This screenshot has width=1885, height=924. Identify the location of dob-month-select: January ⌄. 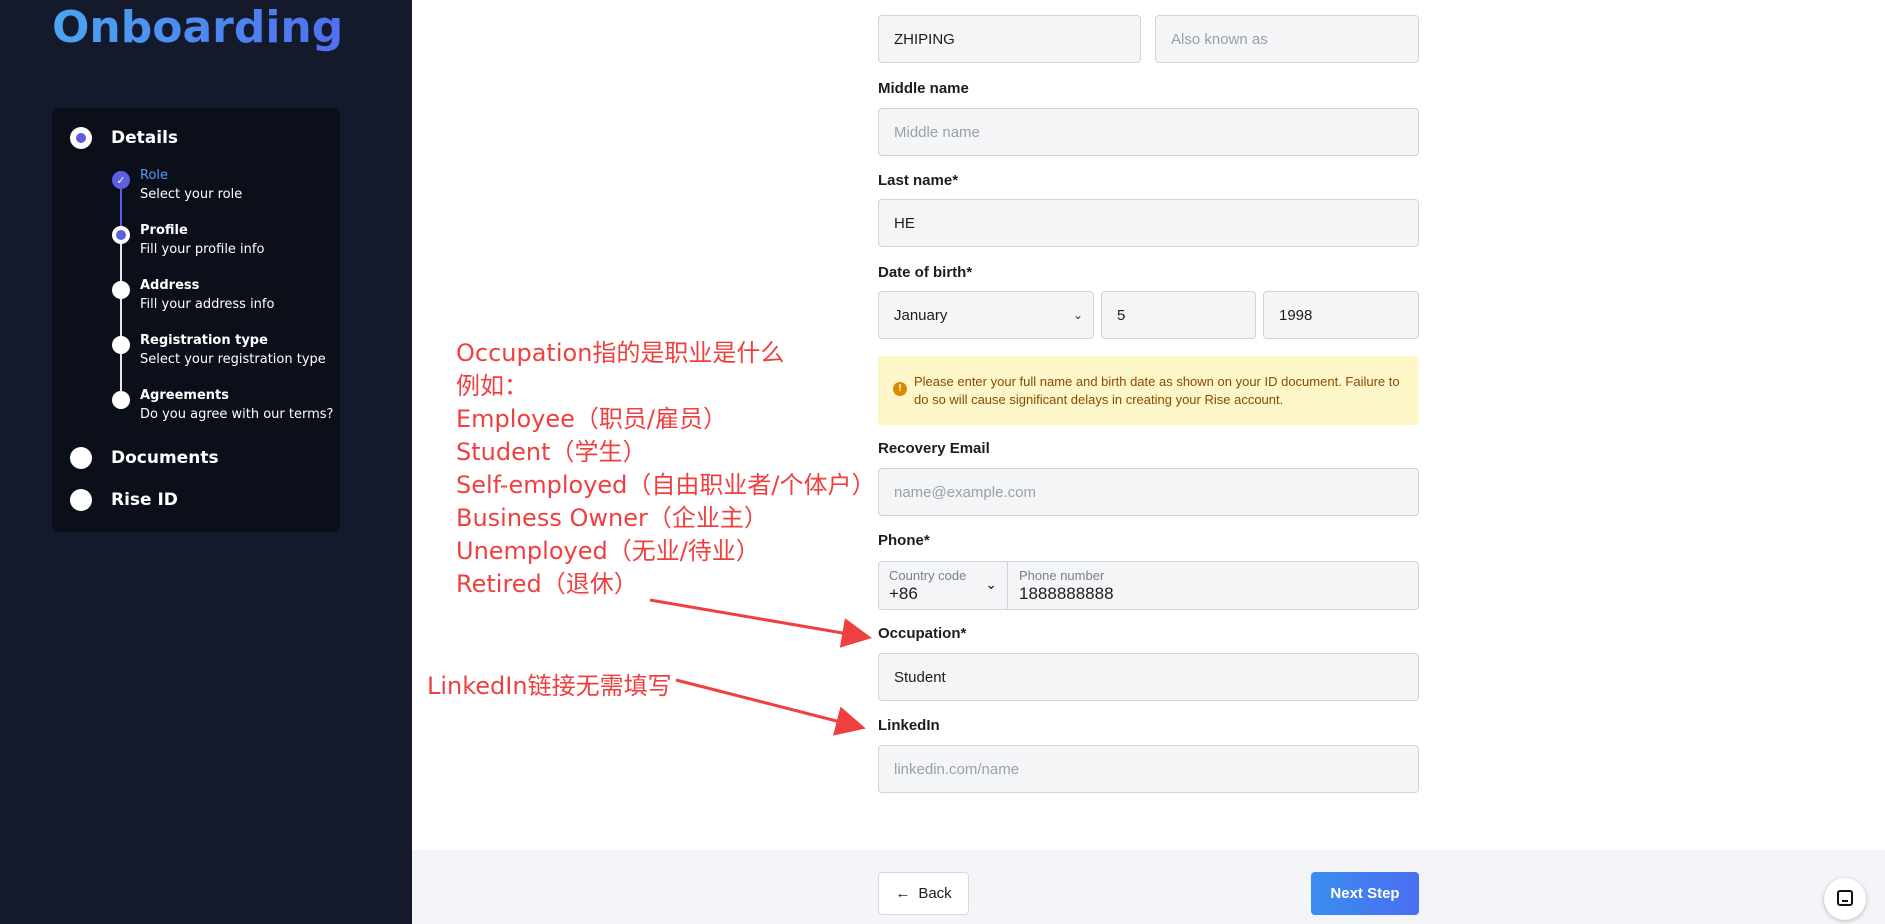
(986, 315).